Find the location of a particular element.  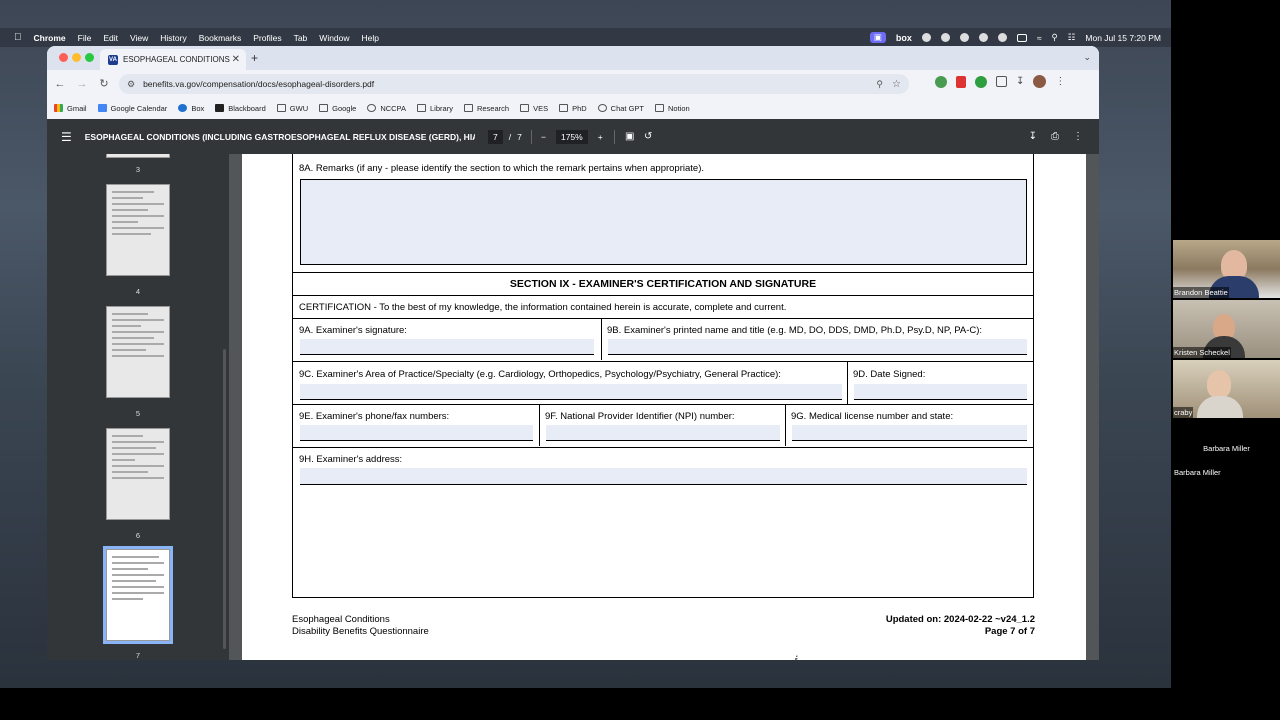

bookmark-notion: Notion is located at coordinates (672, 108).